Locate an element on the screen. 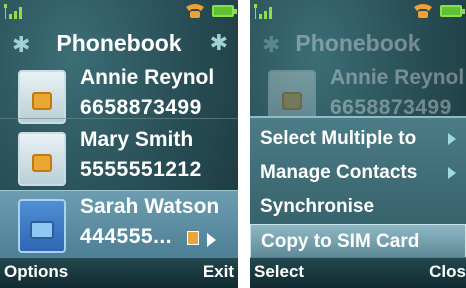 The height and width of the screenshot is (288, 466). header: ✱ Phonebook is located at coordinates (358, 43).